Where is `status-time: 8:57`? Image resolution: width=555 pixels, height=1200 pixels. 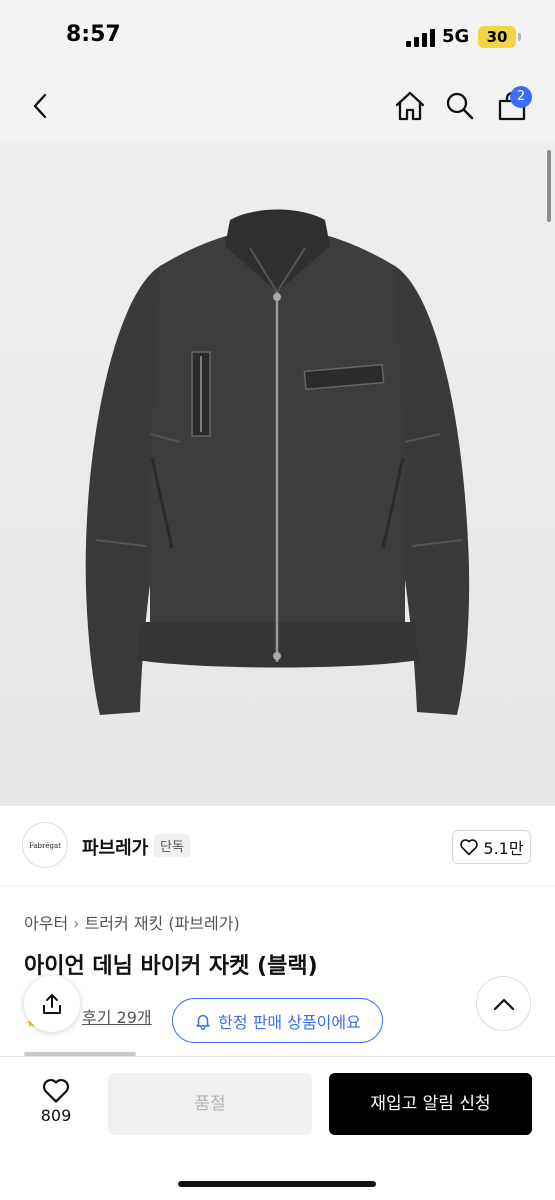
status-time: 8:57 is located at coordinates (93, 34).